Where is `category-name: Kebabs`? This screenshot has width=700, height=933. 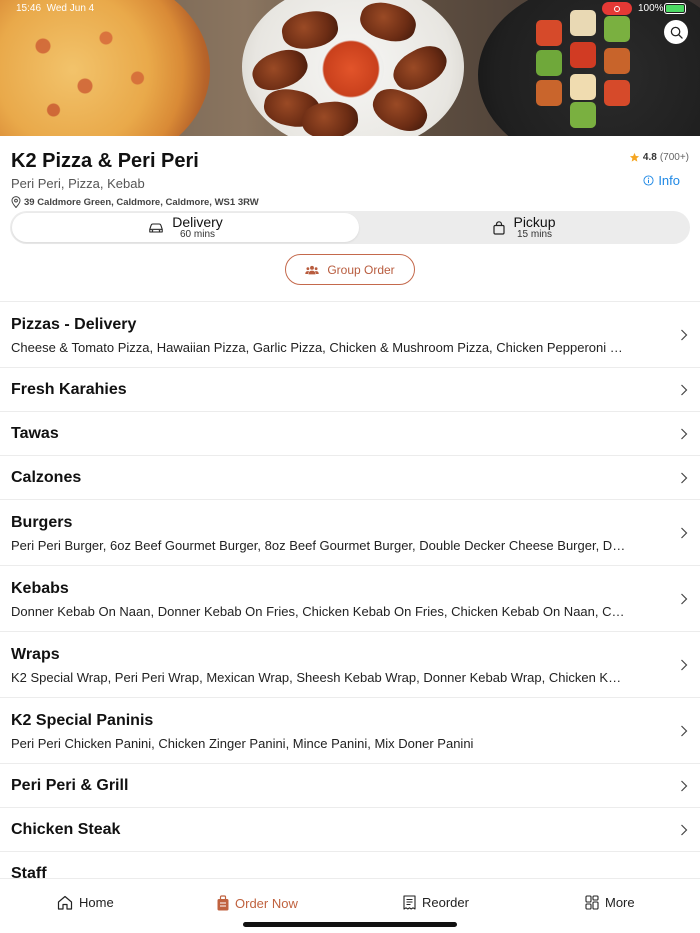
category-name: Kebabs is located at coordinates (40, 588).